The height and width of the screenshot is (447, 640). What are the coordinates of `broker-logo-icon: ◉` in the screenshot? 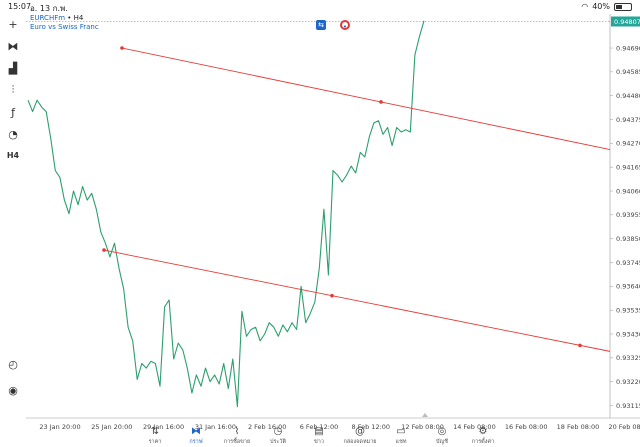 It's located at (13, 390).